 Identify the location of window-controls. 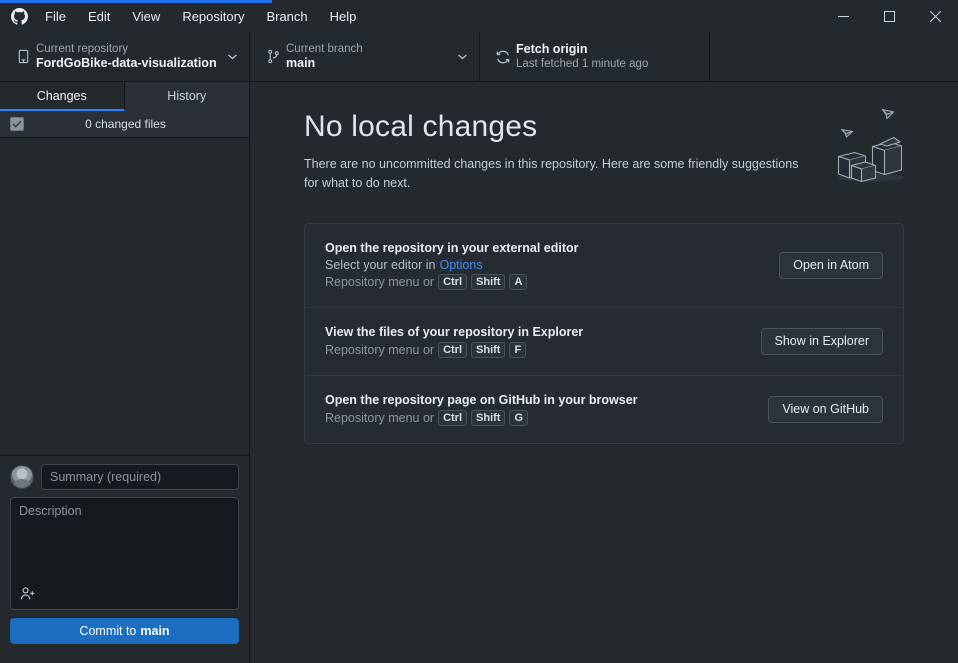
(889, 16).